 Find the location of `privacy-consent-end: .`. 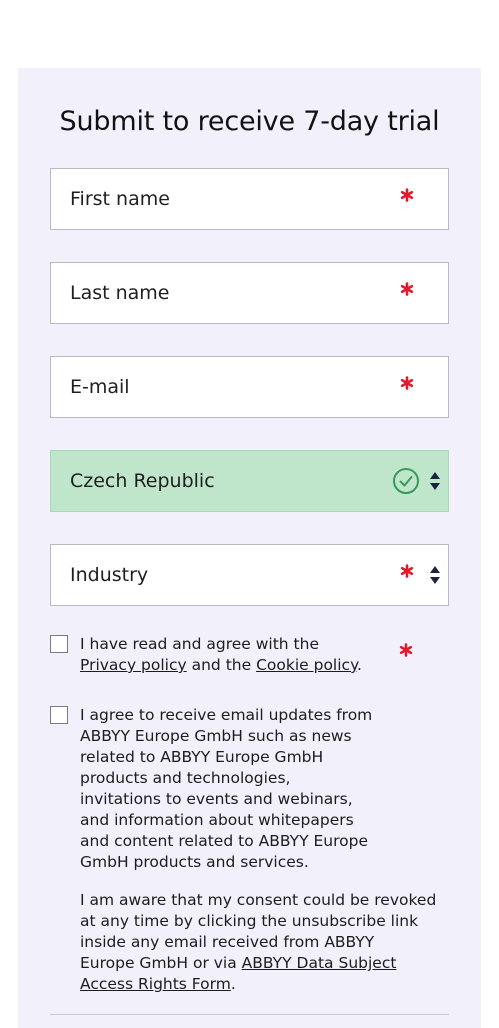

privacy-consent-end: . is located at coordinates (359, 665).